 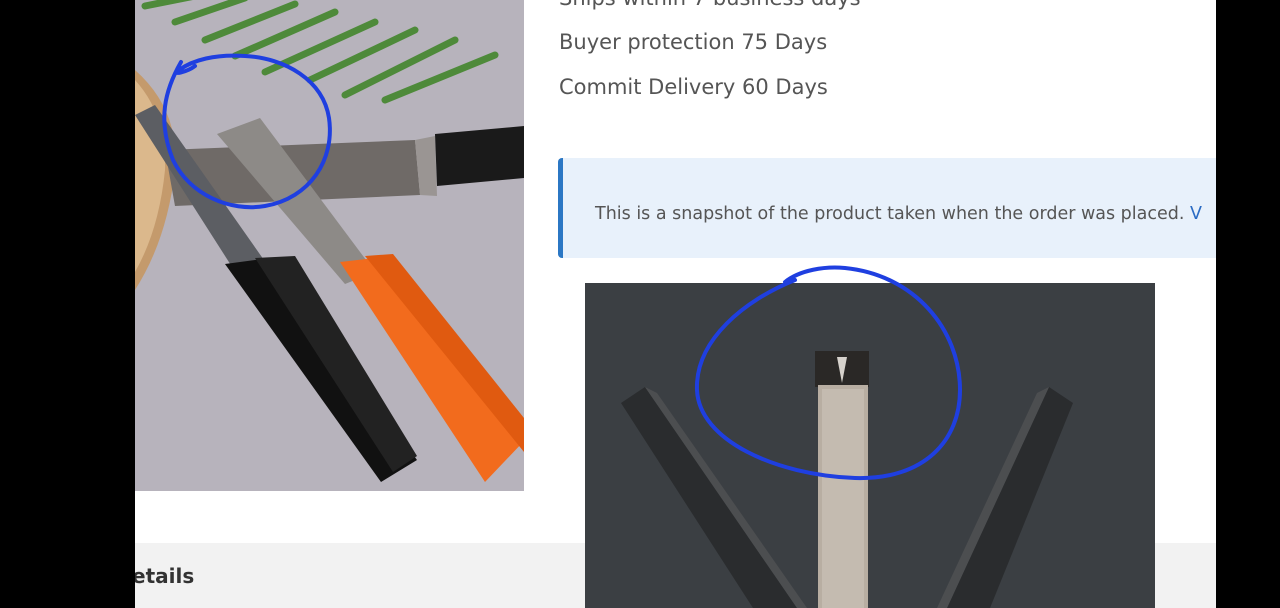 What do you see at coordinates (1196, 214) in the screenshot?
I see `view-link: V` at bounding box center [1196, 214].